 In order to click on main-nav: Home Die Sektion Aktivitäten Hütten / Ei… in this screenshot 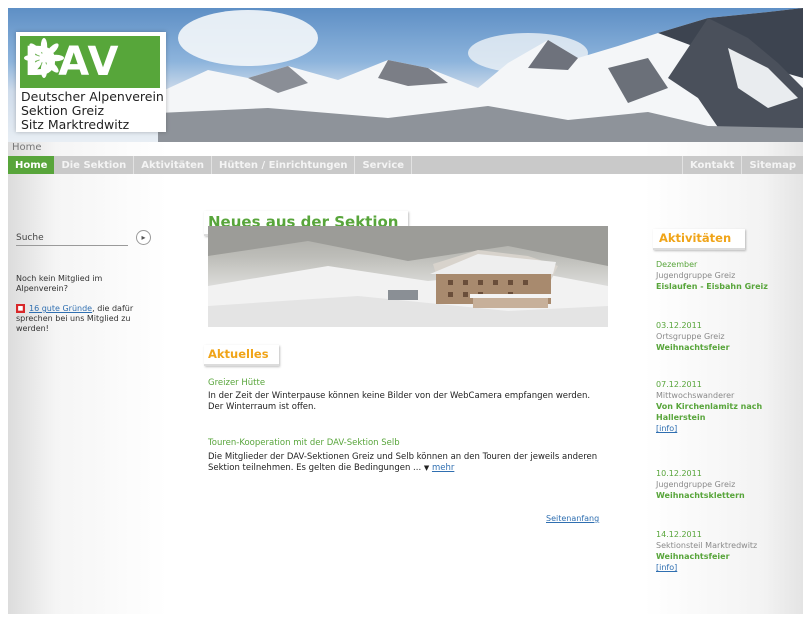, I will do `click(405, 165)`.